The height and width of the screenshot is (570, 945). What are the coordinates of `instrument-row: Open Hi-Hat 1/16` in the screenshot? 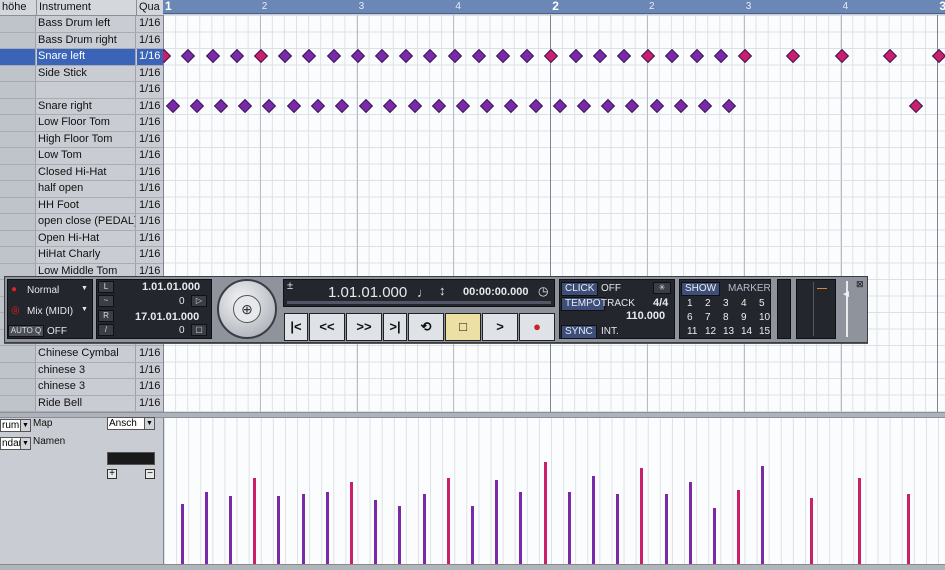 It's located at (81, 238).